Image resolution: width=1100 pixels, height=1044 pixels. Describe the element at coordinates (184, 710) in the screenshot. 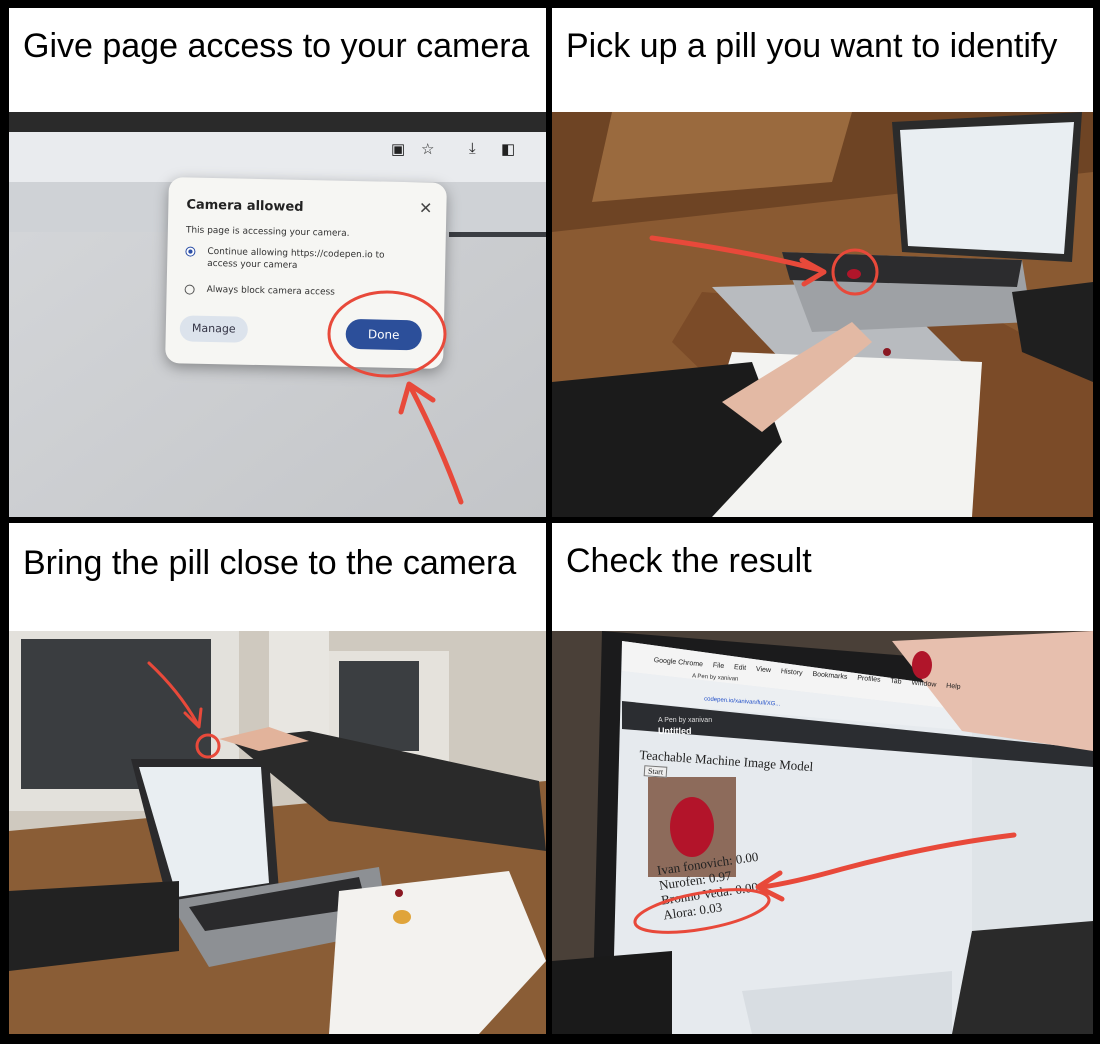

I see `annotation-arrow-camera` at that location.